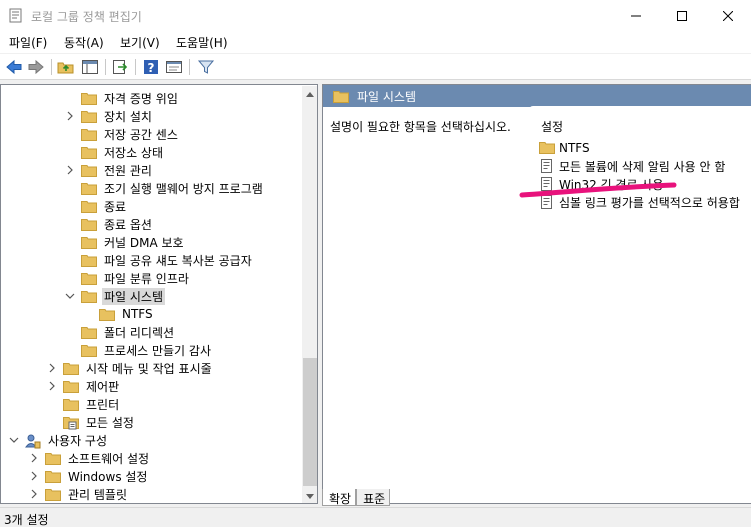  Describe the element at coordinates (14, 67) in the screenshot. I see `back-arrow-icon` at that location.